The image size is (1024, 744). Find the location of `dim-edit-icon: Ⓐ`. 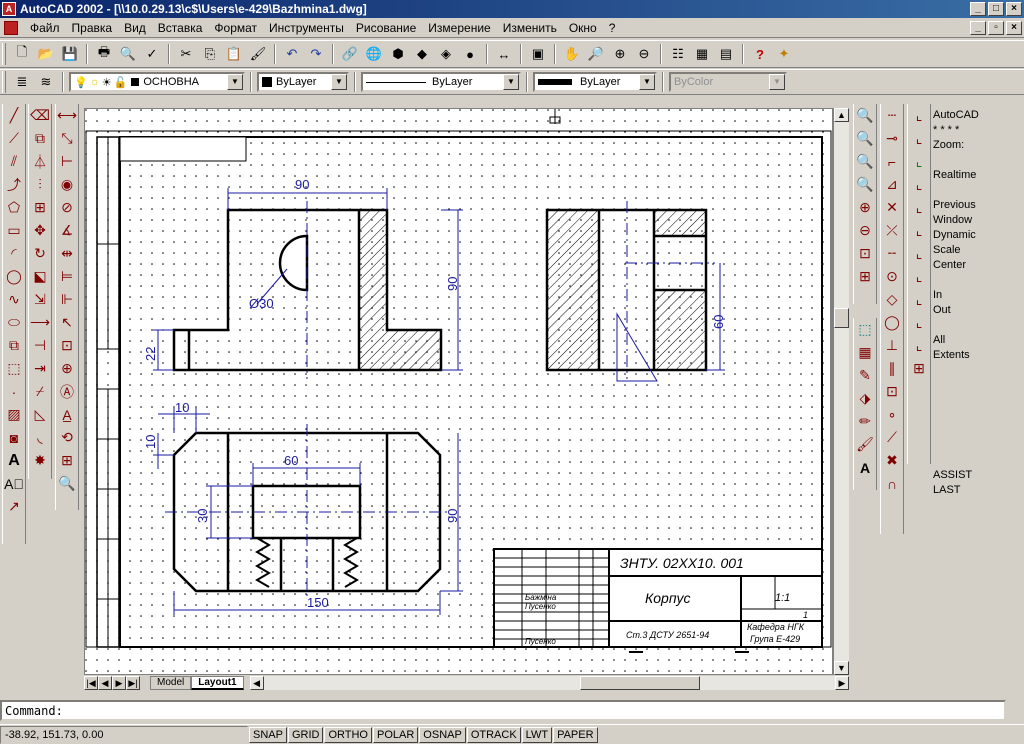

dim-edit-icon: Ⓐ is located at coordinates (67, 391).